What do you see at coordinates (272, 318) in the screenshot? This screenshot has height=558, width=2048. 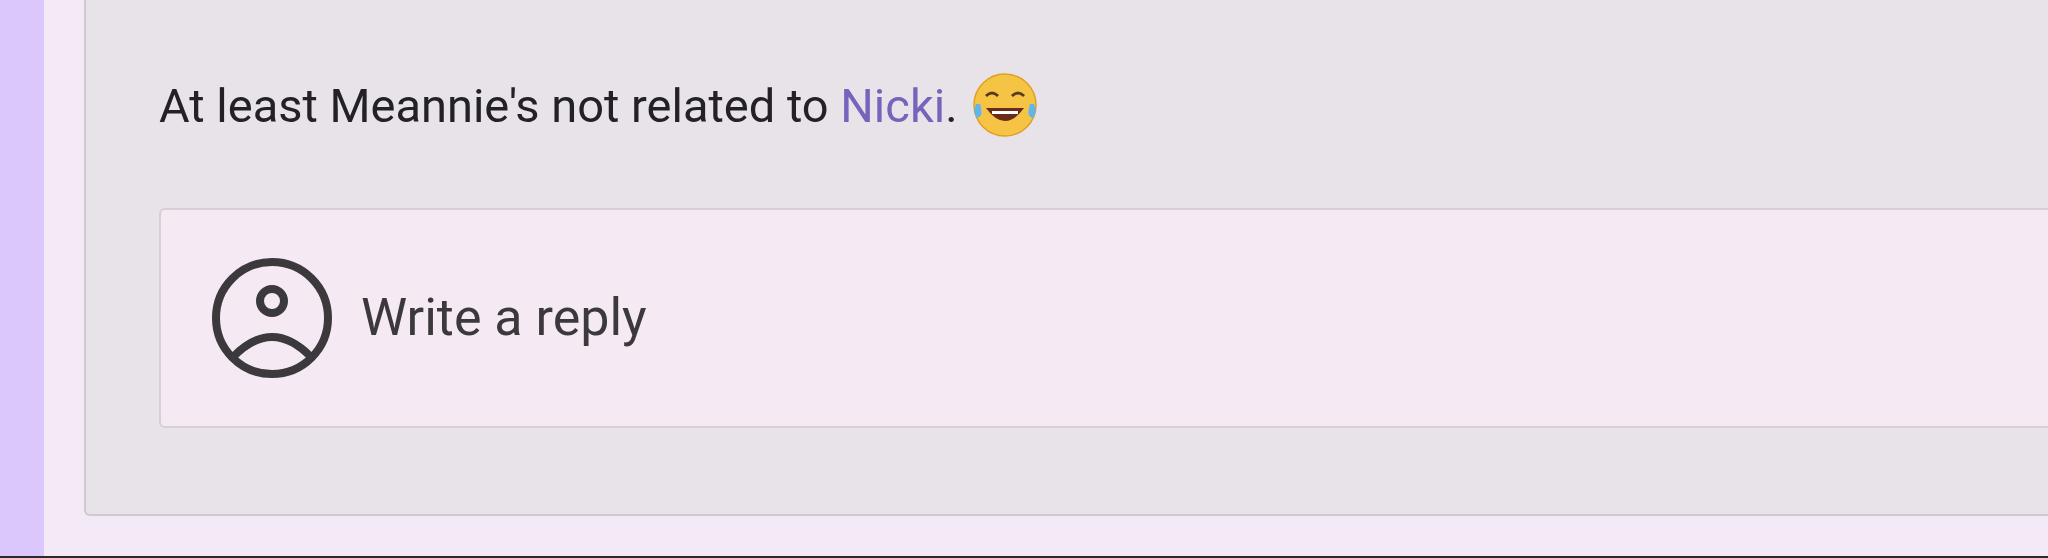 I see `avatar-icon` at bounding box center [272, 318].